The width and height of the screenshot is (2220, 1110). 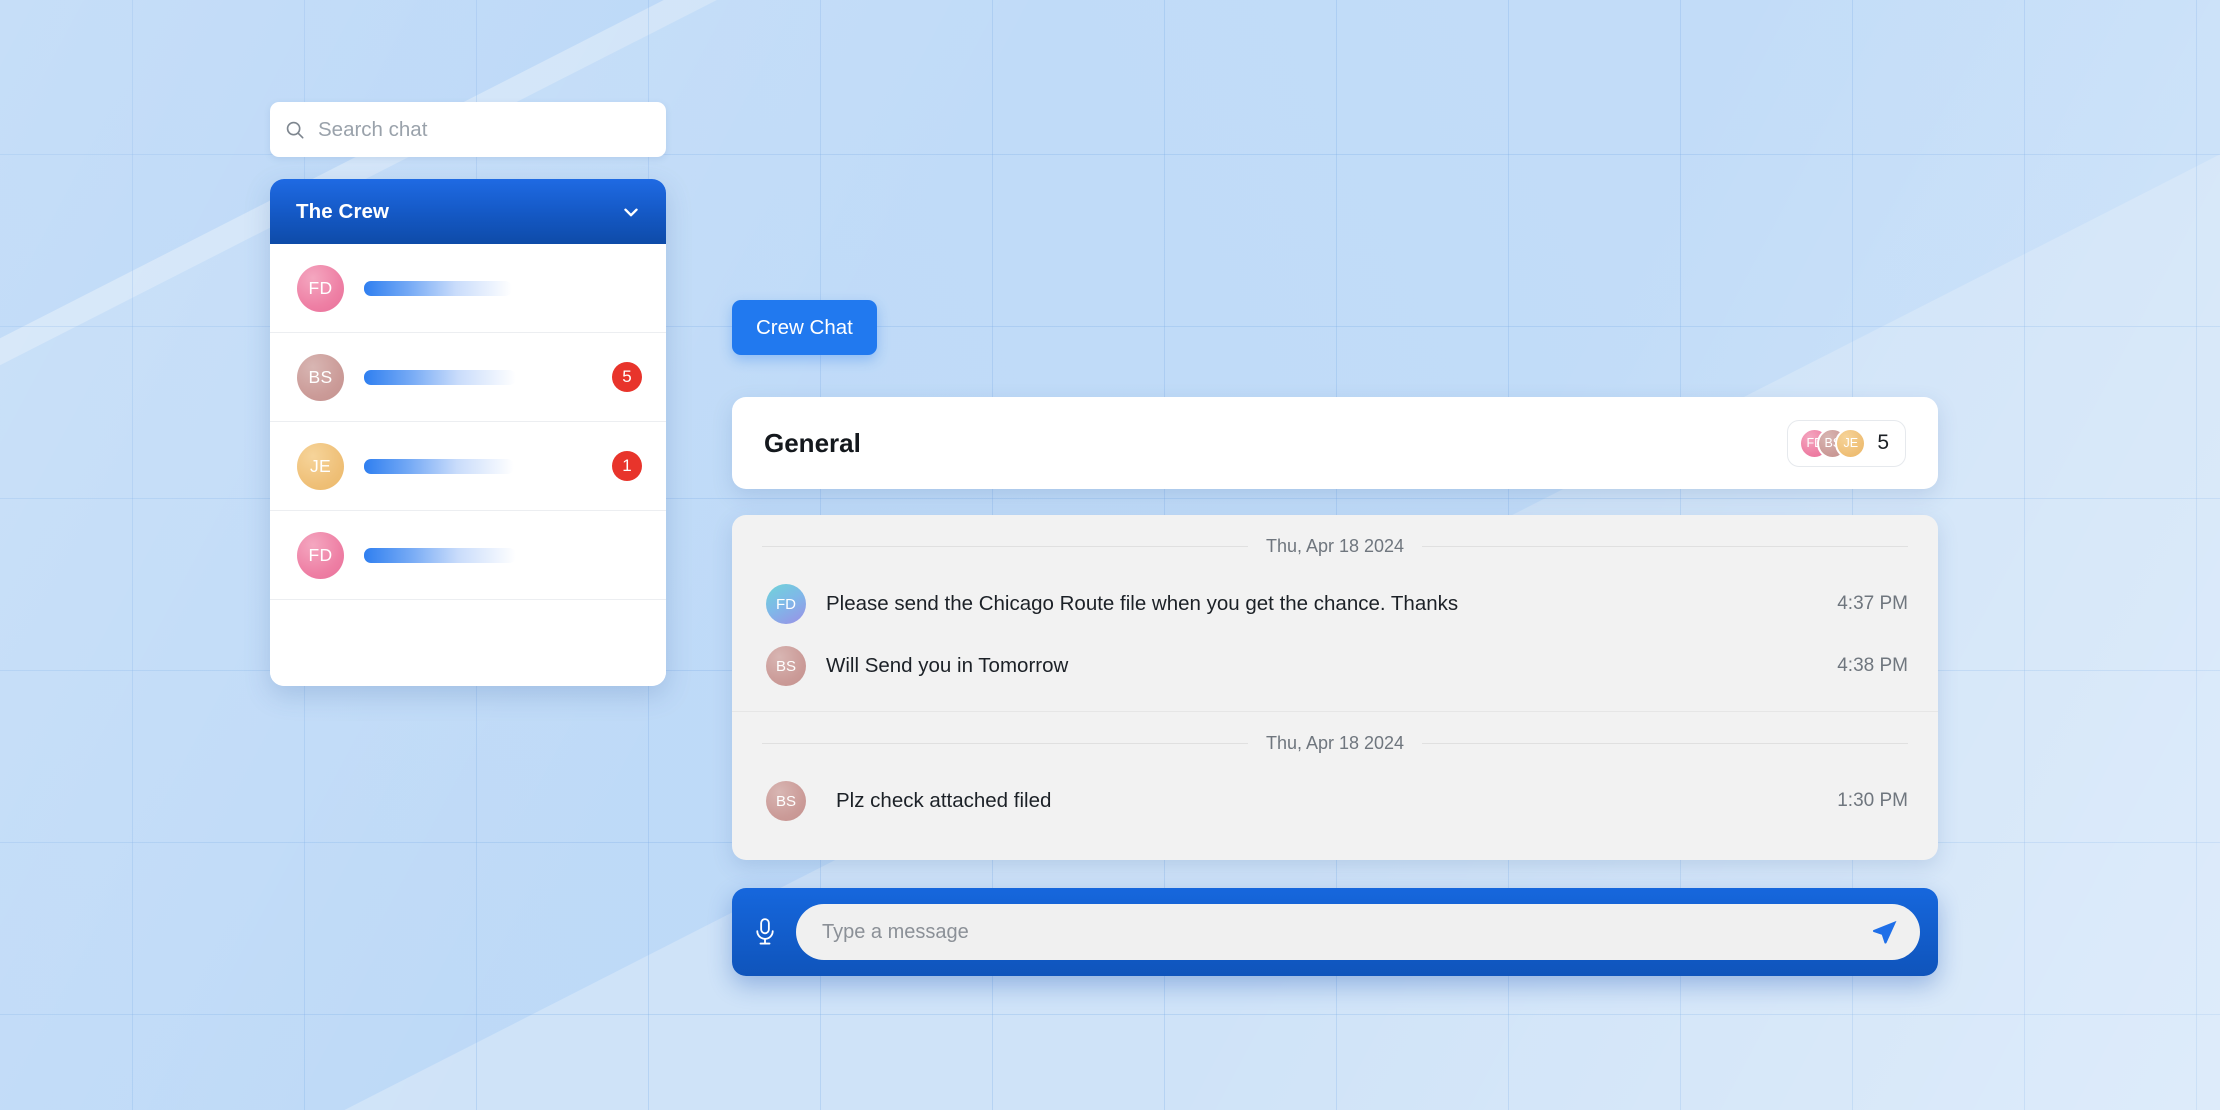 What do you see at coordinates (295, 130) in the screenshot?
I see `search-icon` at bounding box center [295, 130].